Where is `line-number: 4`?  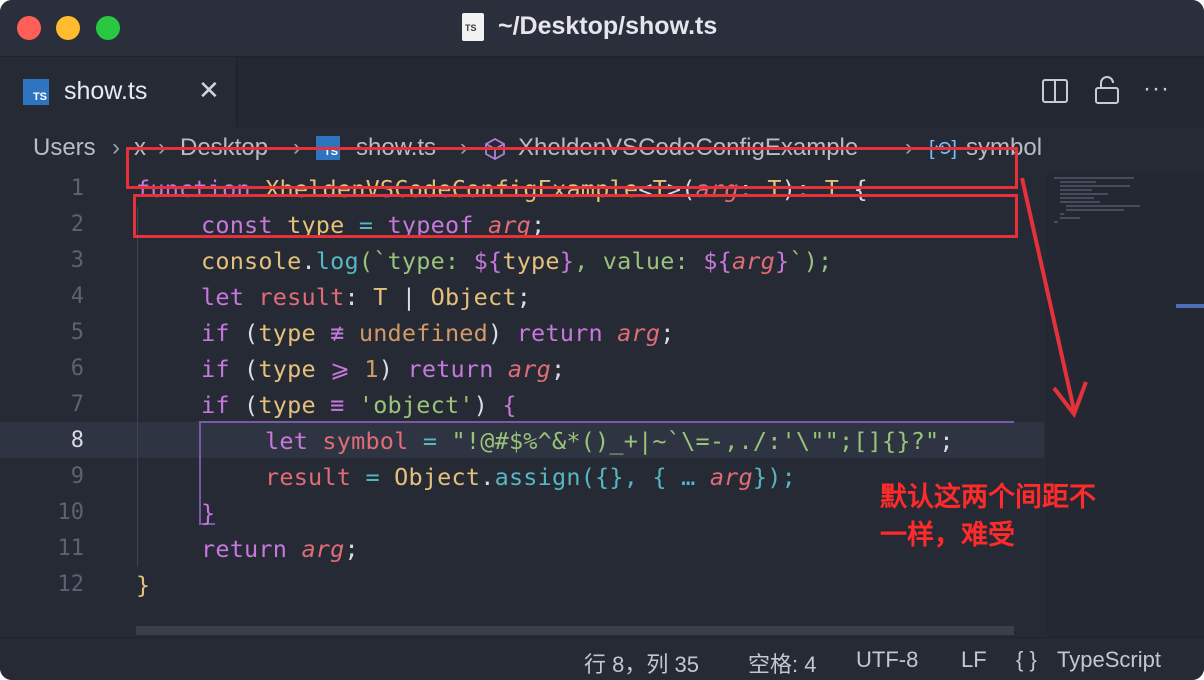
line-number: 4 is located at coordinates (77, 296).